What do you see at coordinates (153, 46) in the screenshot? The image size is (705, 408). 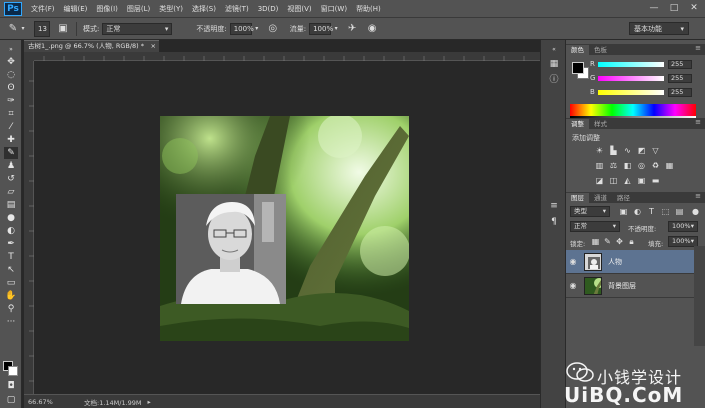 I see `close-tab-icon: ×` at bounding box center [153, 46].